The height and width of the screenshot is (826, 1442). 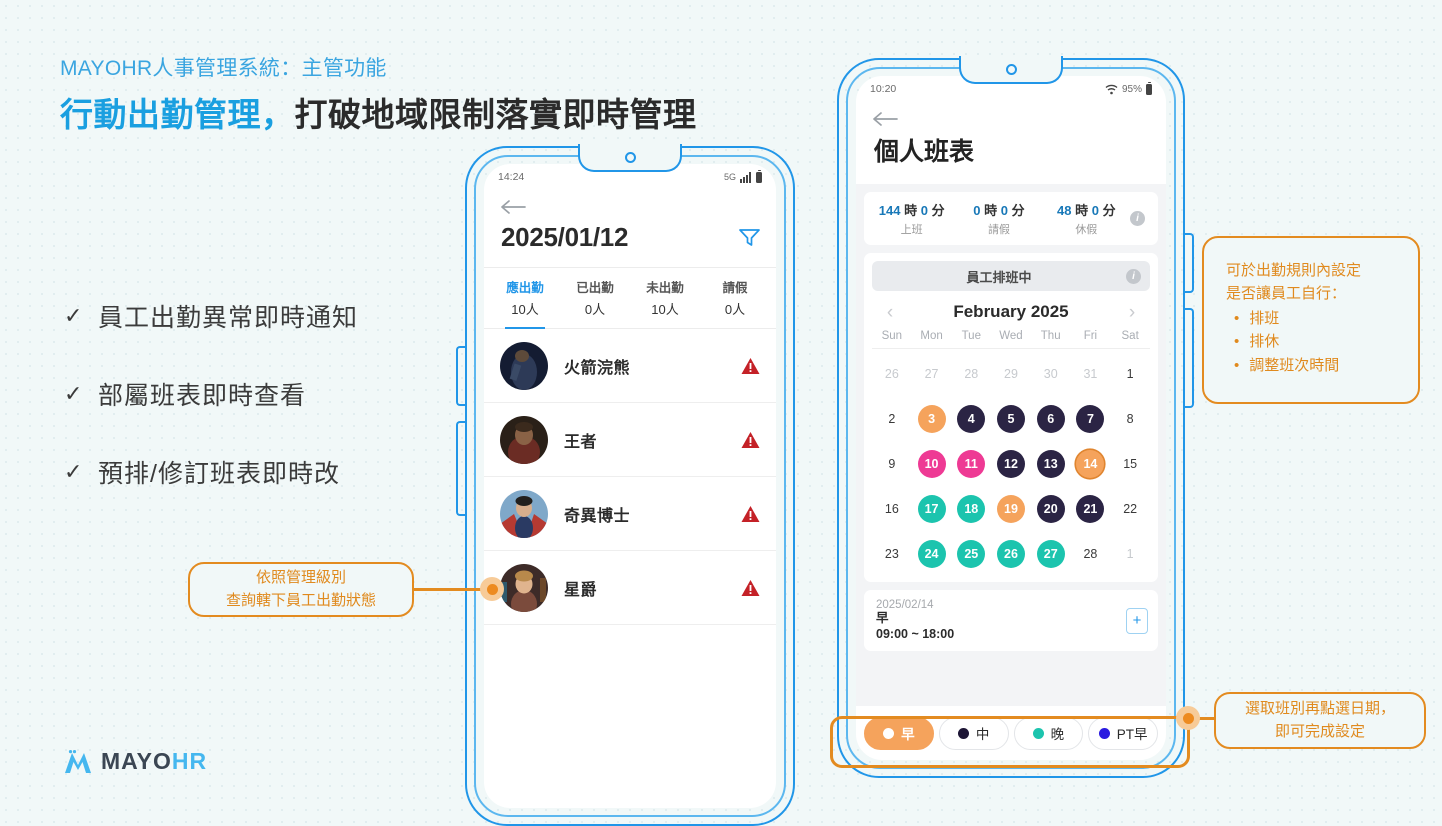 I want to click on add-shift-icon: +, so click(x=1137, y=620).